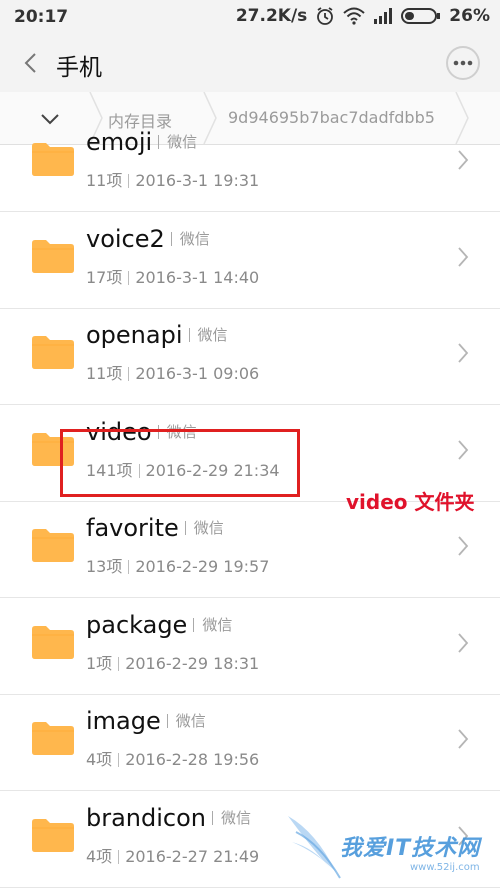 The image size is (500, 889). Describe the element at coordinates (132, 528) in the screenshot. I see `file-name-text: favorite` at that location.